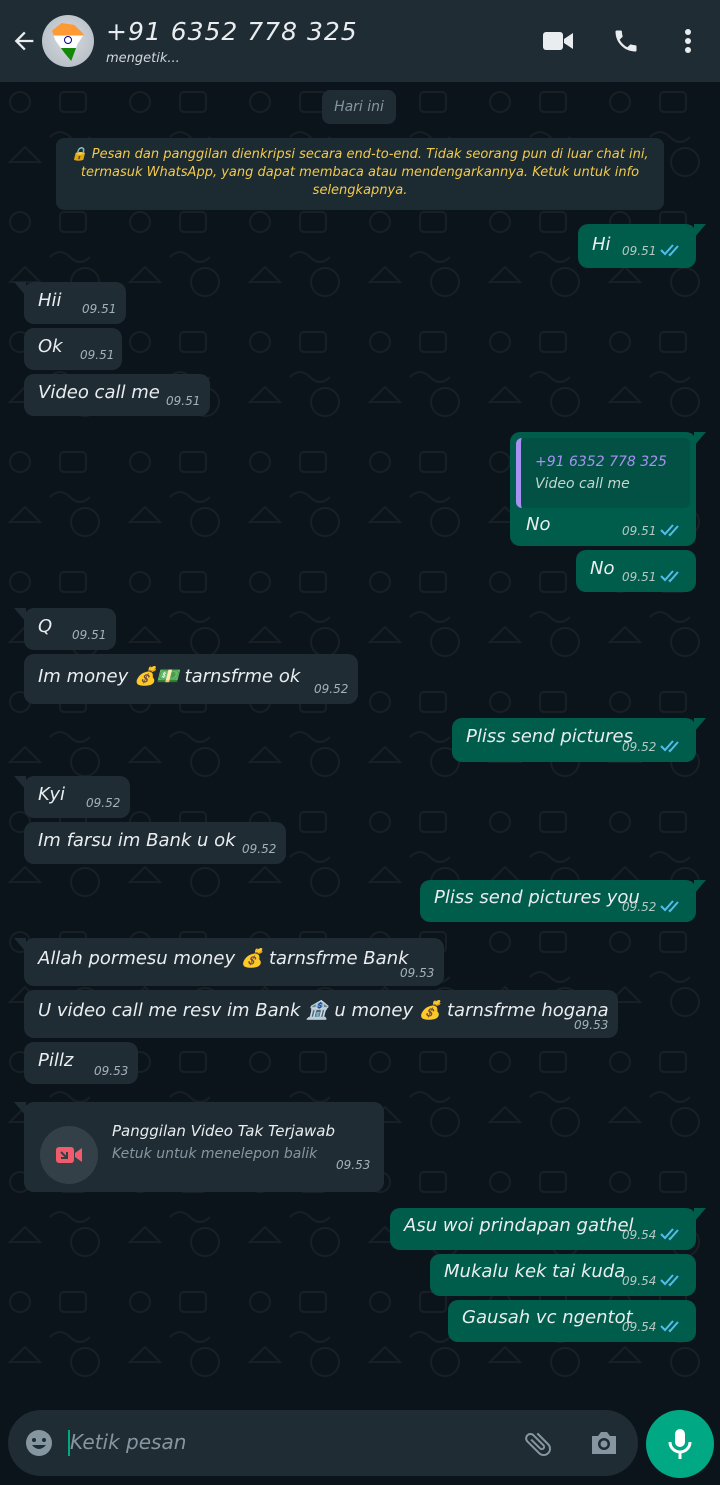 The image size is (720, 1485). What do you see at coordinates (323, 1443) in the screenshot?
I see `message-composer: Ketik pesan` at bounding box center [323, 1443].